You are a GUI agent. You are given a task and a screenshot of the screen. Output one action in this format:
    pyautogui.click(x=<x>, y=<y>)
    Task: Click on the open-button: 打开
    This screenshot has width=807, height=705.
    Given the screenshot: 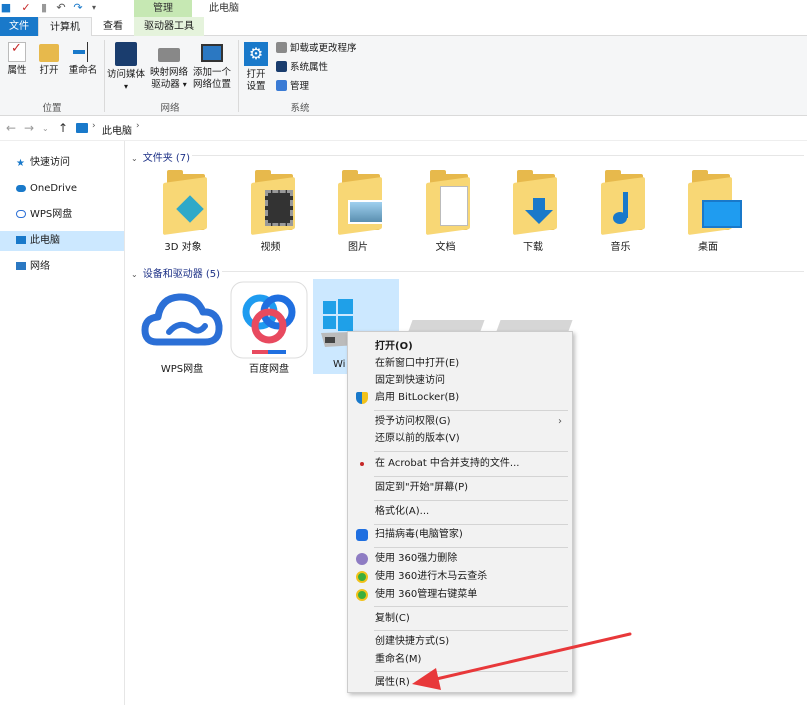 What is the action you would take?
    pyautogui.click(x=49, y=59)
    